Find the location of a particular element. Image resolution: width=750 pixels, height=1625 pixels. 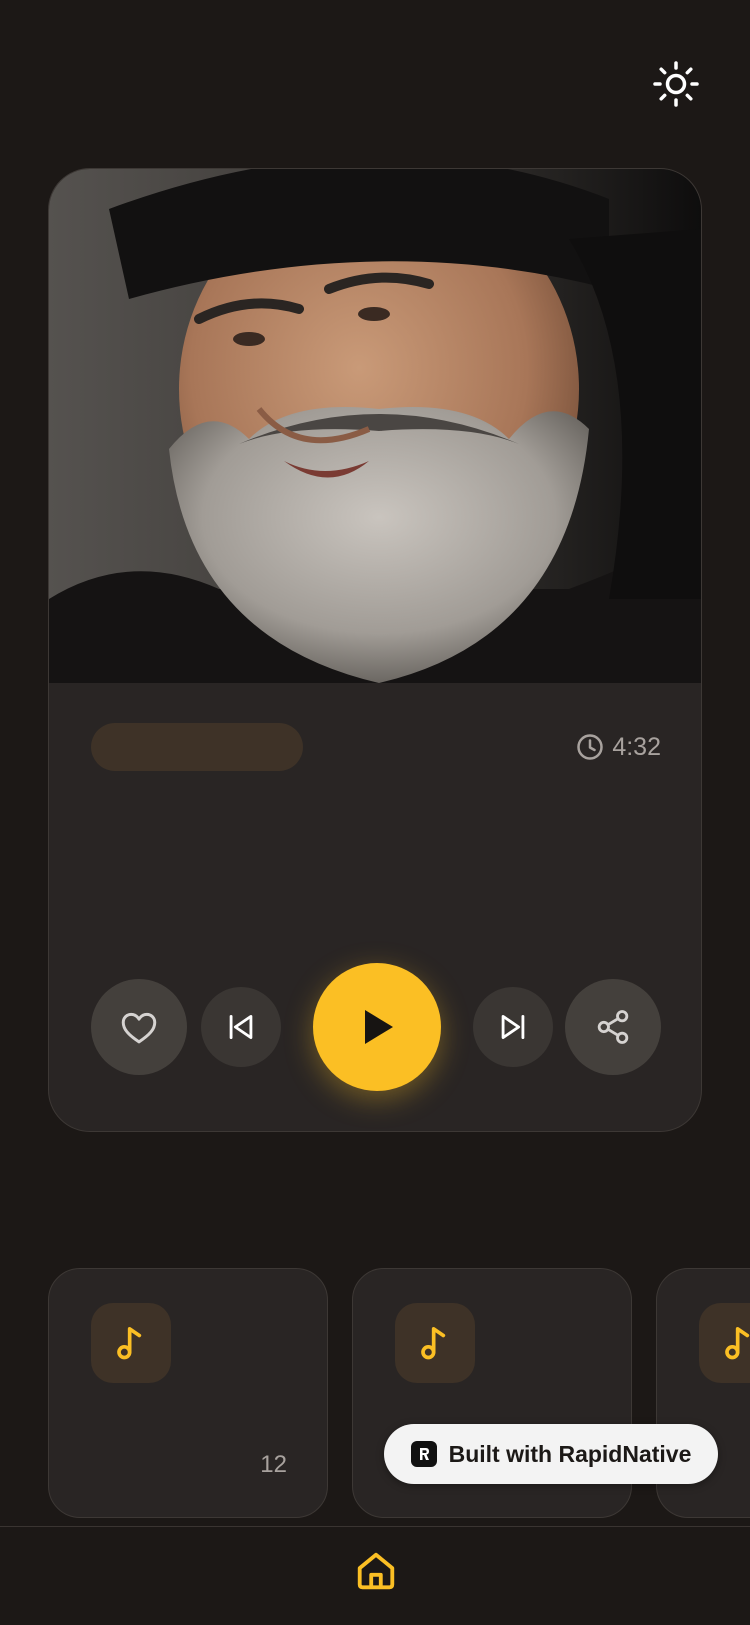

rapidnative-logo-icon is located at coordinates (423, 1454).